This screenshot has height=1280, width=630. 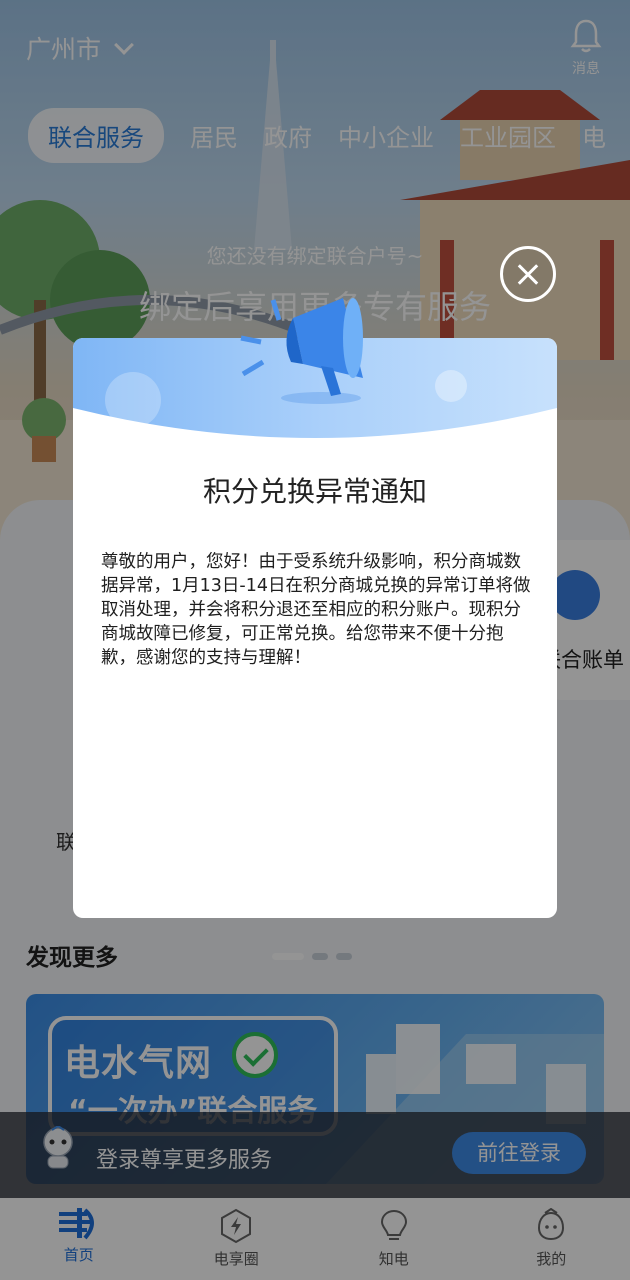 I want to click on dialog-title: 积分兑换异常通知, so click(x=314, y=491).